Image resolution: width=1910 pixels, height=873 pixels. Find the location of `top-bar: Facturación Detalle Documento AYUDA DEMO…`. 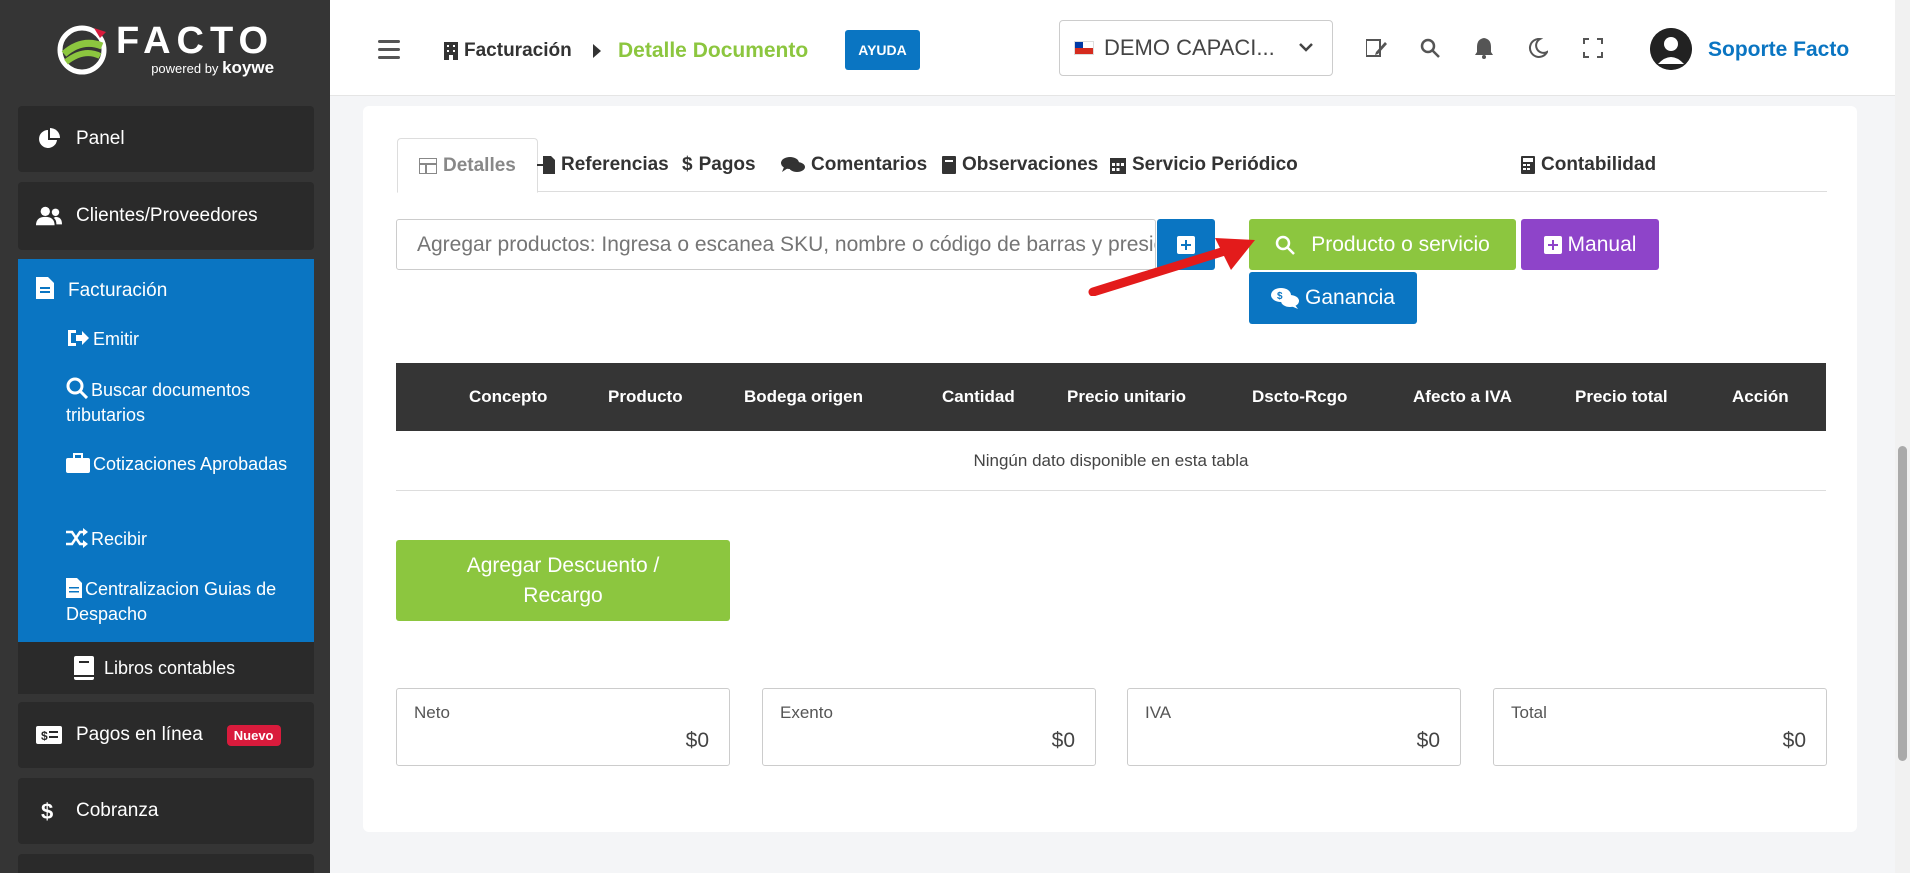

top-bar: Facturación Detalle Documento AYUDA DEMO… is located at coordinates (1120, 48).